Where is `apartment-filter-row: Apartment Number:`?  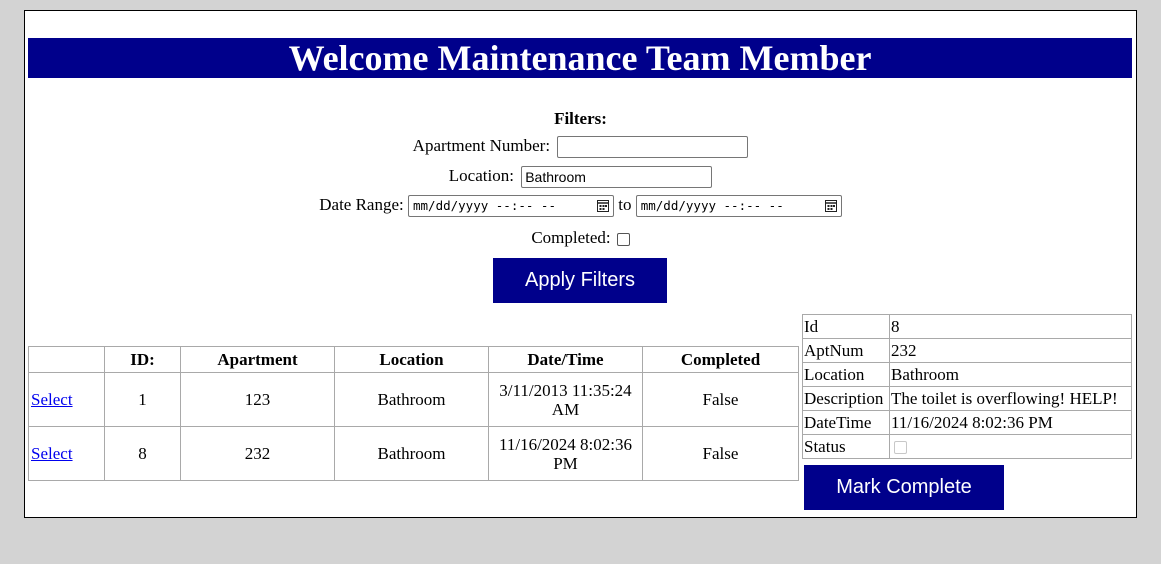
apartment-filter-row: Apartment Number: is located at coordinates (580, 147).